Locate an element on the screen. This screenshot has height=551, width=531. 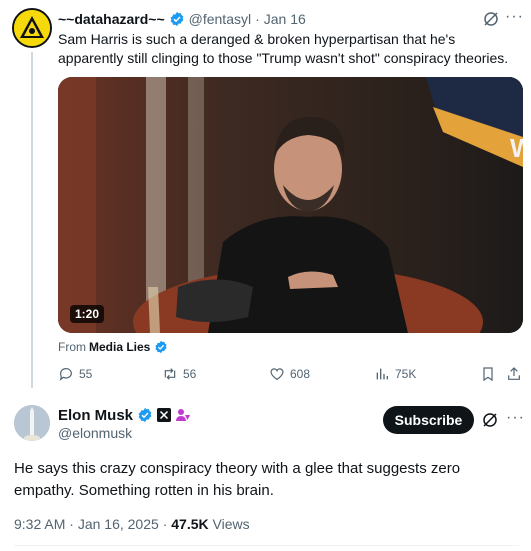
post-full-date: Jan 16, 2025 is located at coordinates (118, 524).